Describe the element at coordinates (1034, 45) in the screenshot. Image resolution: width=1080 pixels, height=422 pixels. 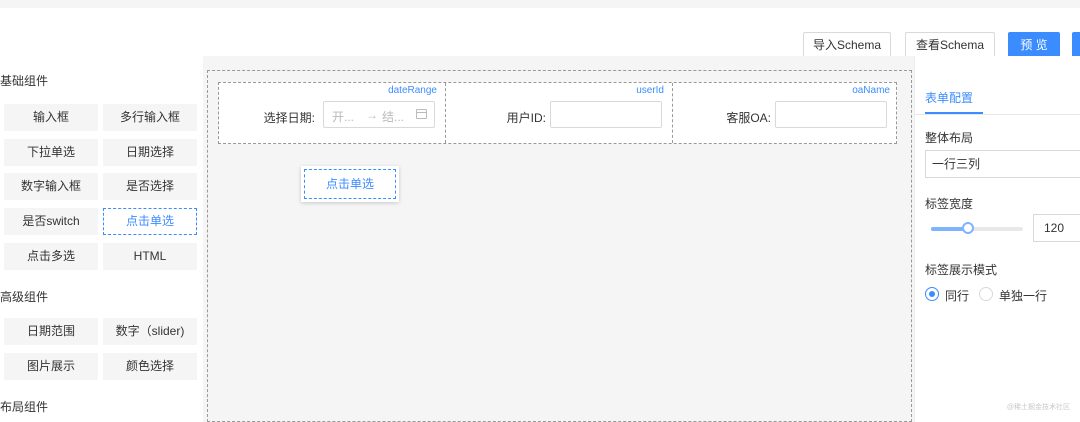
I see `preview-button: 预 览` at that location.